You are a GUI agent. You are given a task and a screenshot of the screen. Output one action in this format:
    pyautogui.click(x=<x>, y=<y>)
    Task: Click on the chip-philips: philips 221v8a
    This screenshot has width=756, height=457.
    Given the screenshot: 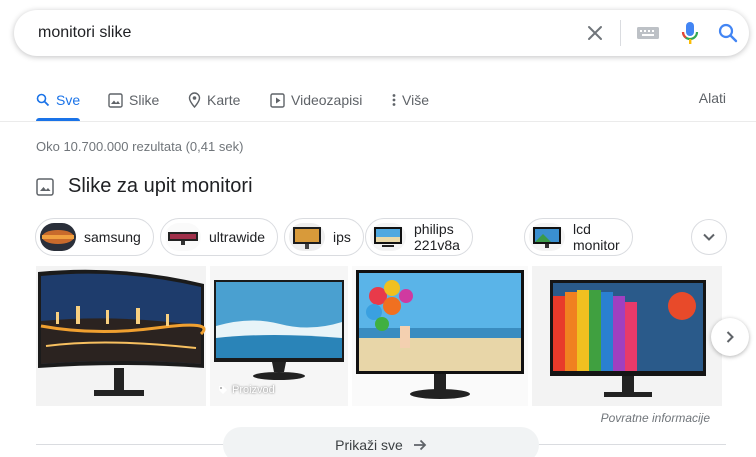 What is the action you would take?
    pyautogui.click(x=419, y=237)
    